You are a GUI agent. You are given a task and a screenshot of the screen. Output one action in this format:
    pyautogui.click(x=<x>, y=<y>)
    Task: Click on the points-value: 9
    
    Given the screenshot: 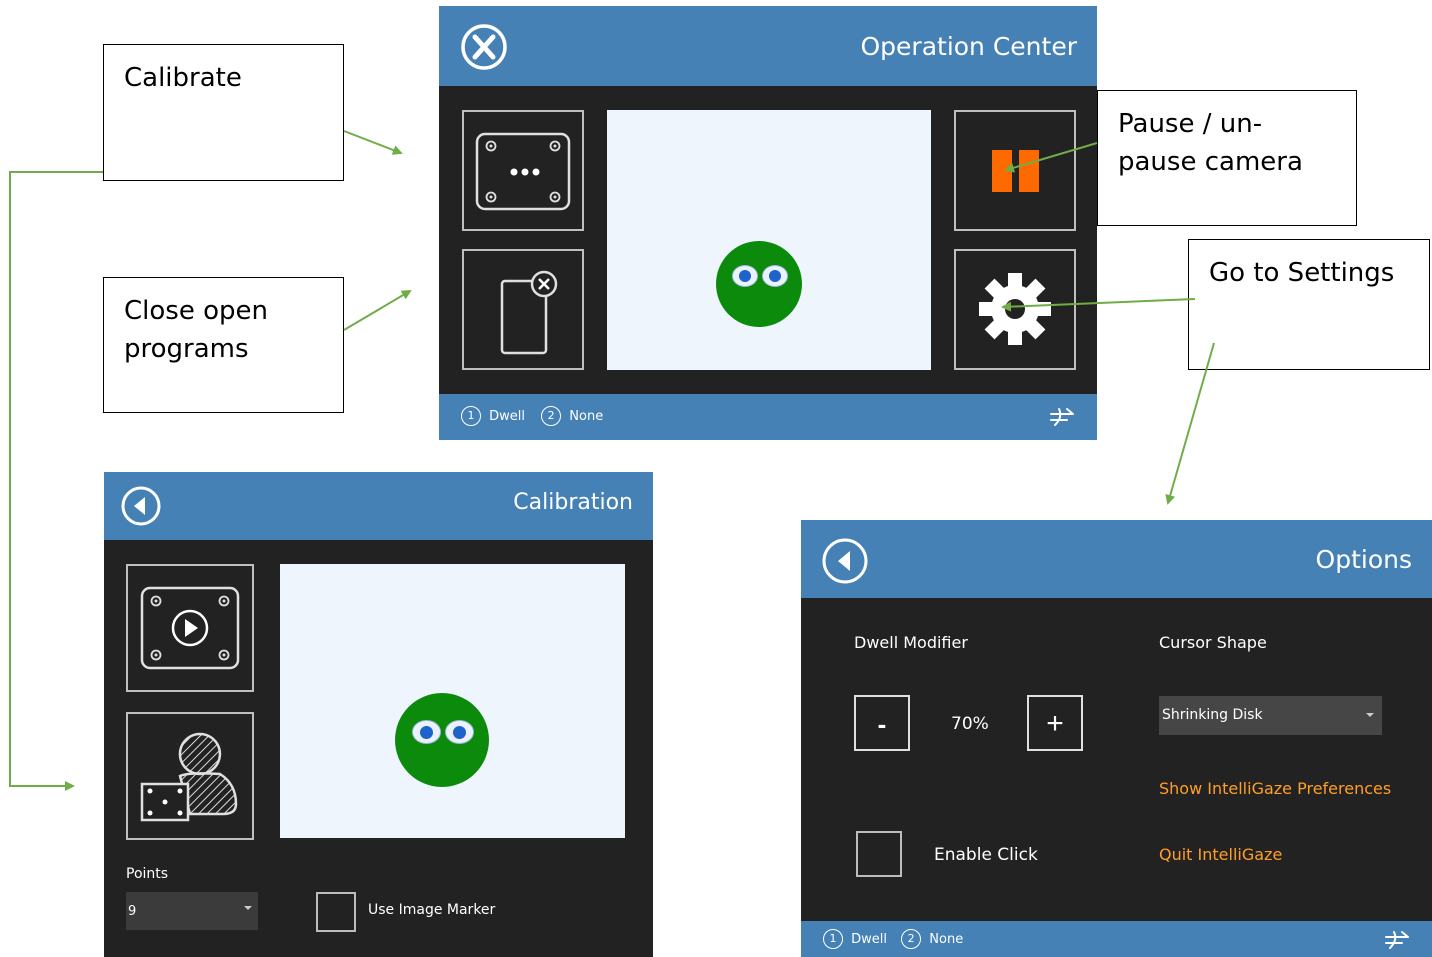 What is the action you would take?
    pyautogui.click(x=132, y=911)
    